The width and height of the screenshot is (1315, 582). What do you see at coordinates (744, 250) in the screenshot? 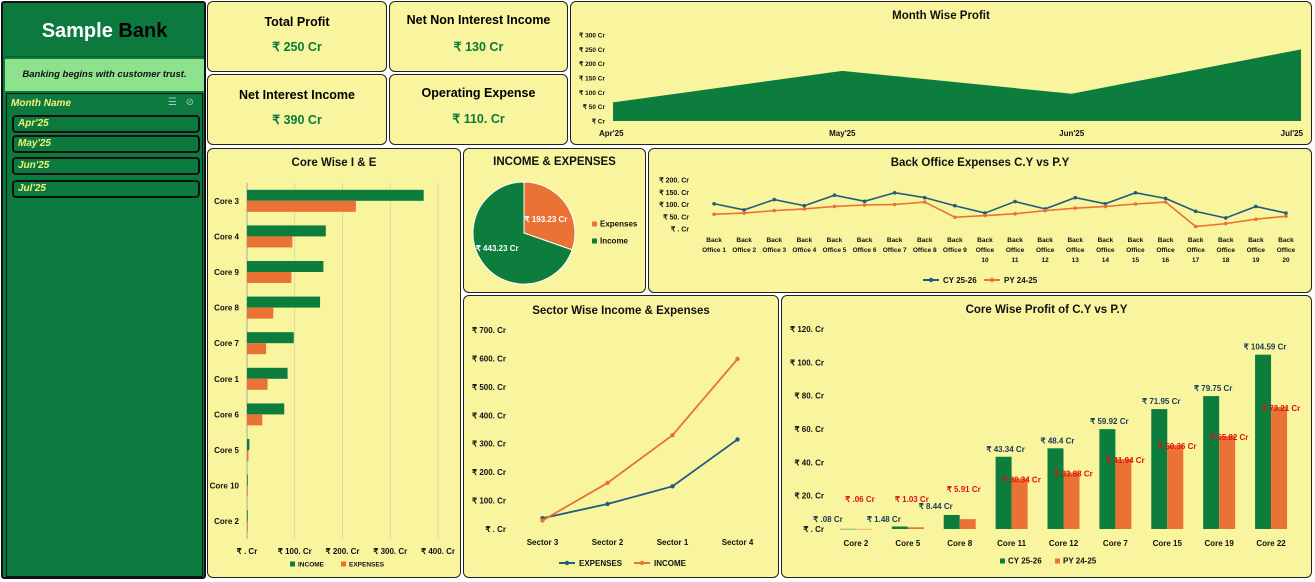
I see `x-tick-label: Office 2` at bounding box center [744, 250].